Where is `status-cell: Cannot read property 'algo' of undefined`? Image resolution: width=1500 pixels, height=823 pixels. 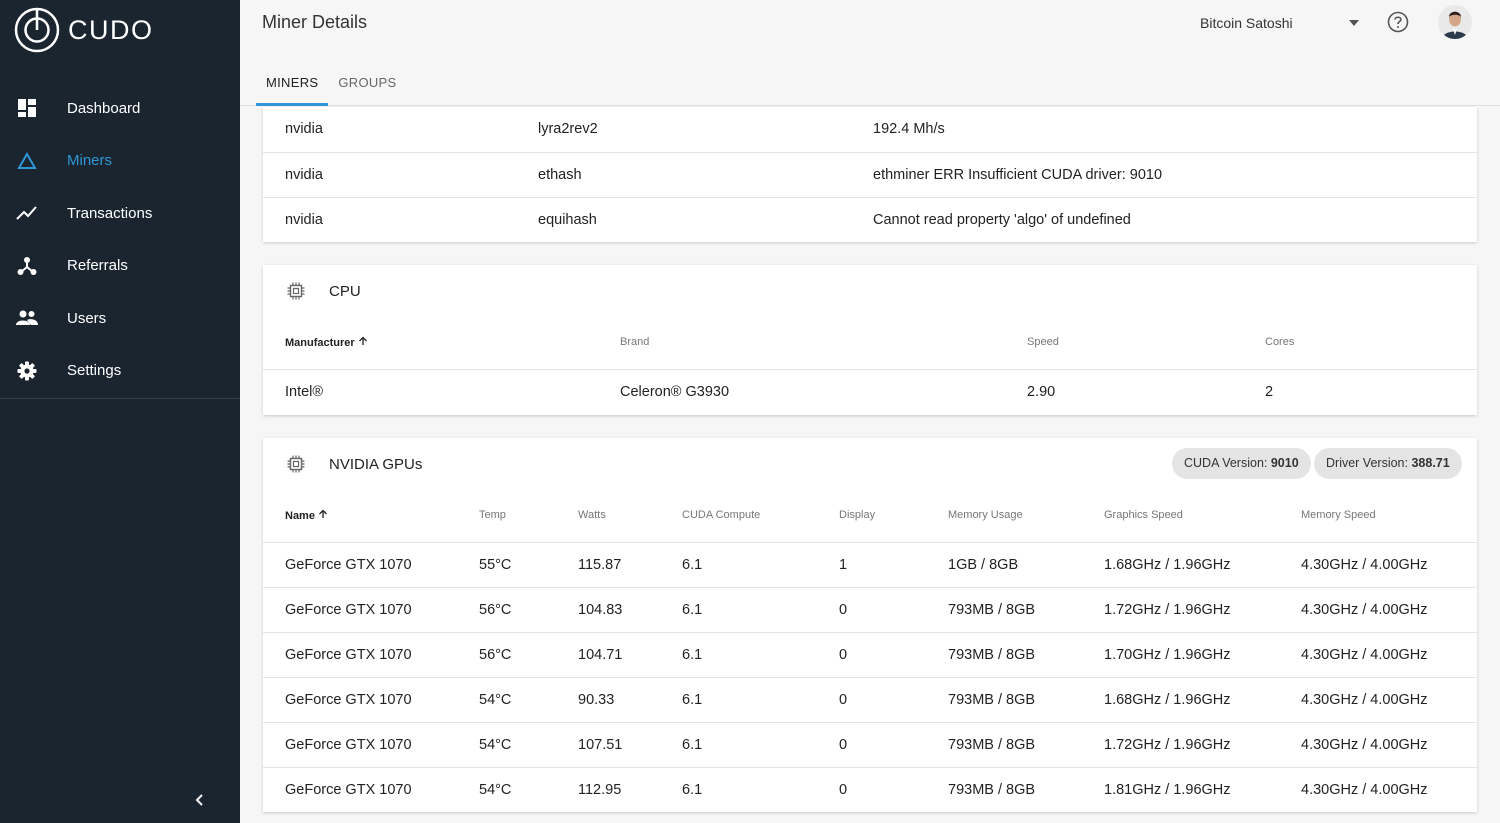 status-cell: Cannot read property 'algo' of undefined is located at coordinates (1002, 220).